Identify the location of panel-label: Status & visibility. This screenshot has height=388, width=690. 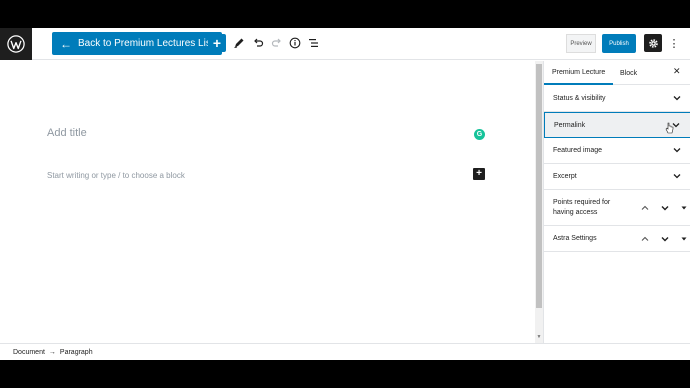
(579, 98).